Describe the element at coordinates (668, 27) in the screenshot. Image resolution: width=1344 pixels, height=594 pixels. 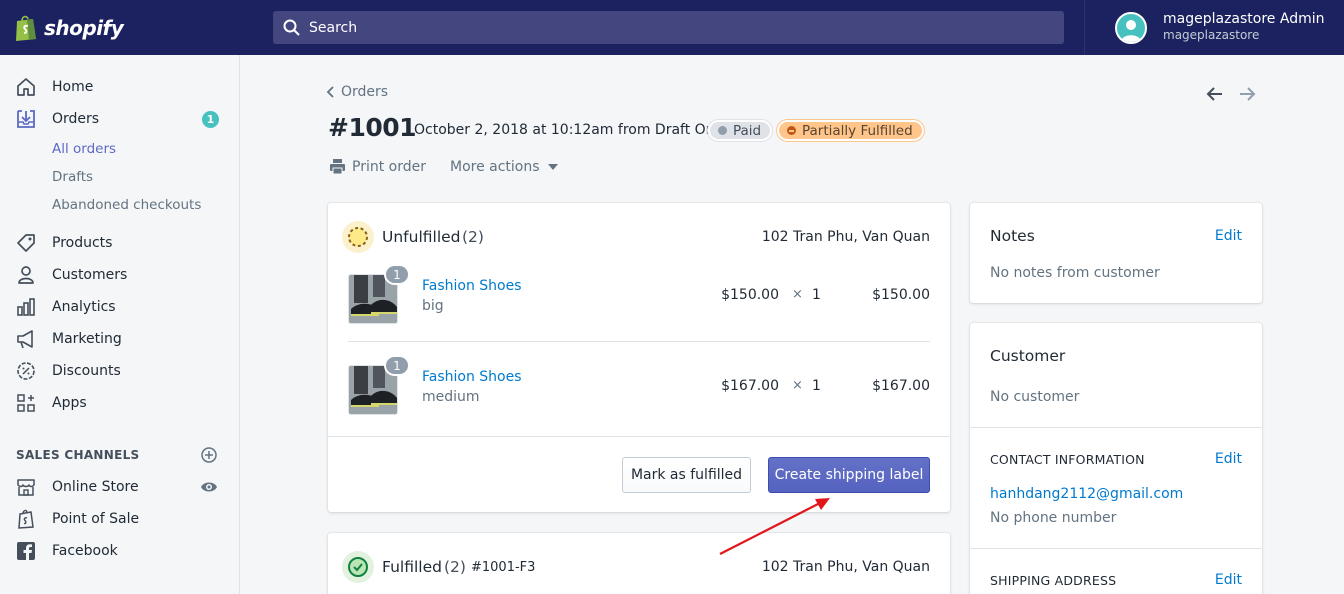
I see `search-bar: Search` at that location.